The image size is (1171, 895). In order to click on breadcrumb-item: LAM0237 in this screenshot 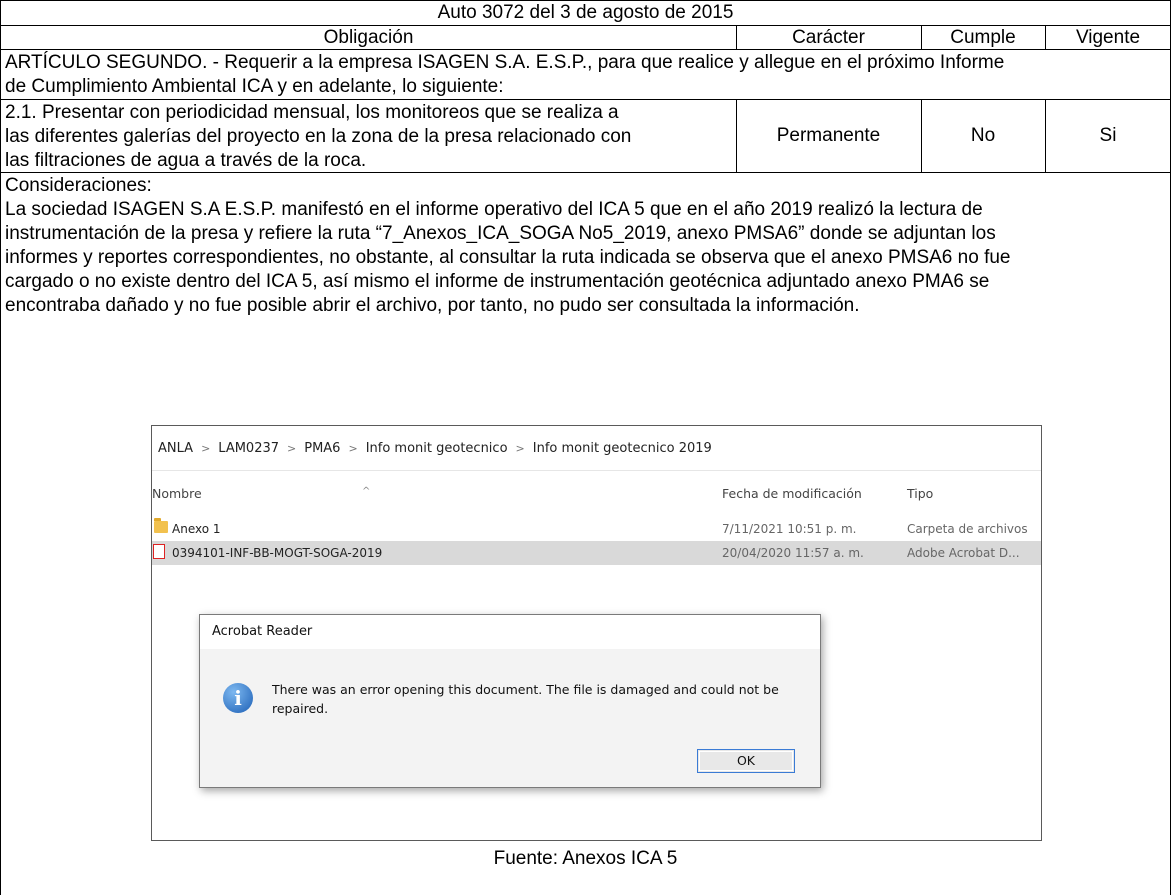, I will do `click(249, 448)`.